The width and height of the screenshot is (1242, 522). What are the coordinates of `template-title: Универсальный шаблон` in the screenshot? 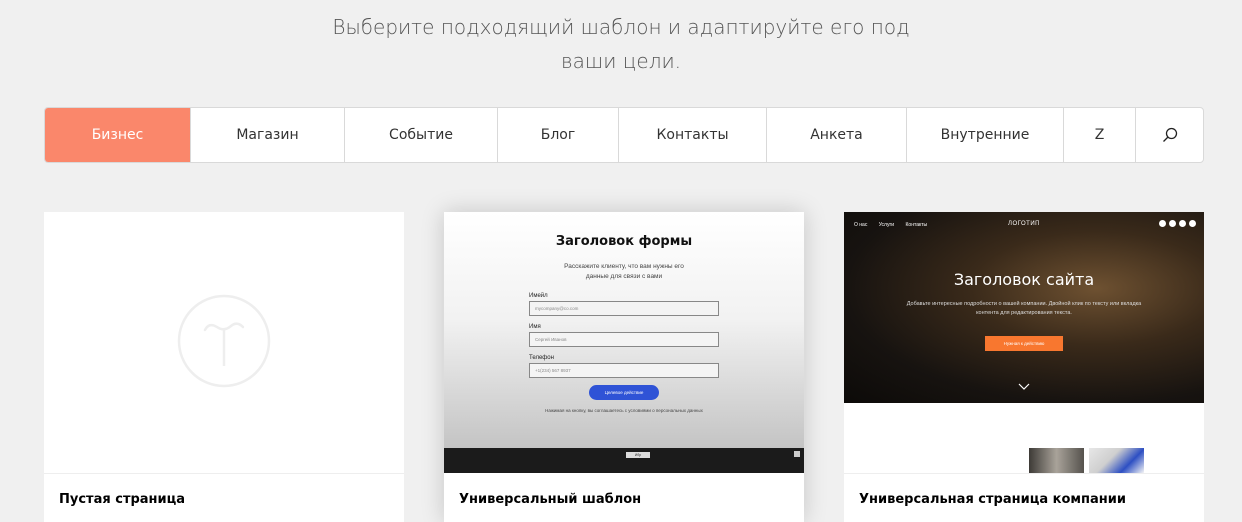 It's located at (550, 499).